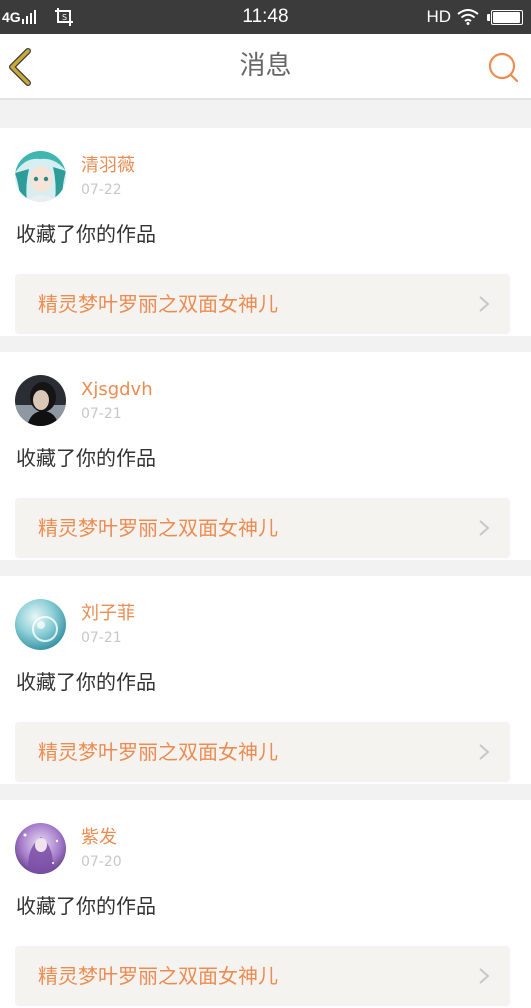 This screenshot has width=531, height=1008. What do you see at coordinates (101, 862) in the screenshot?
I see `message-date: 07-20` at bounding box center [101, 862].